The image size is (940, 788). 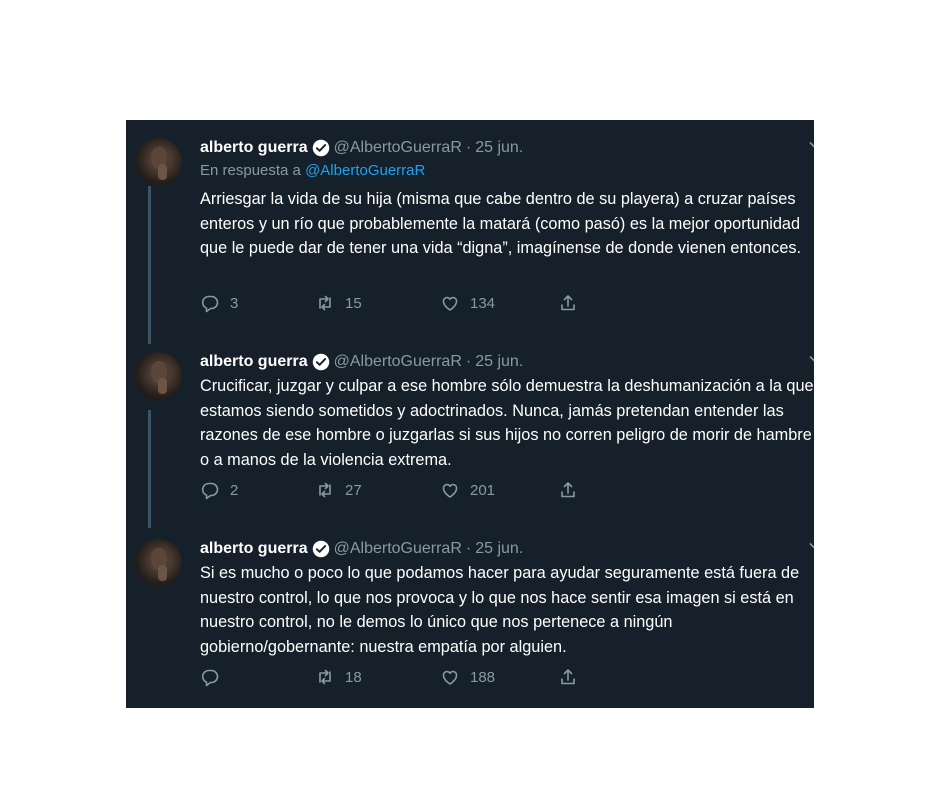 I want to click on reply-handle-link: @AlbertoGuerraR, so click(x=365, y=170).